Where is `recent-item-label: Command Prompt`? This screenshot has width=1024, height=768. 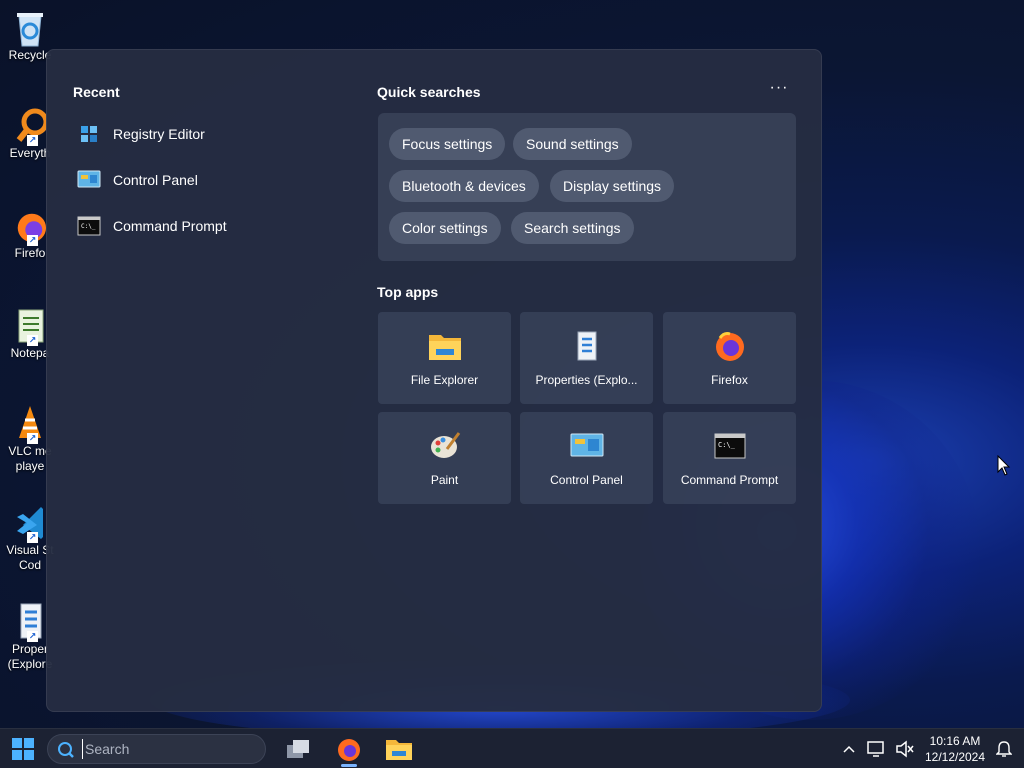 recent-item-label: Command Prompt is located at coordinates (170, 226).